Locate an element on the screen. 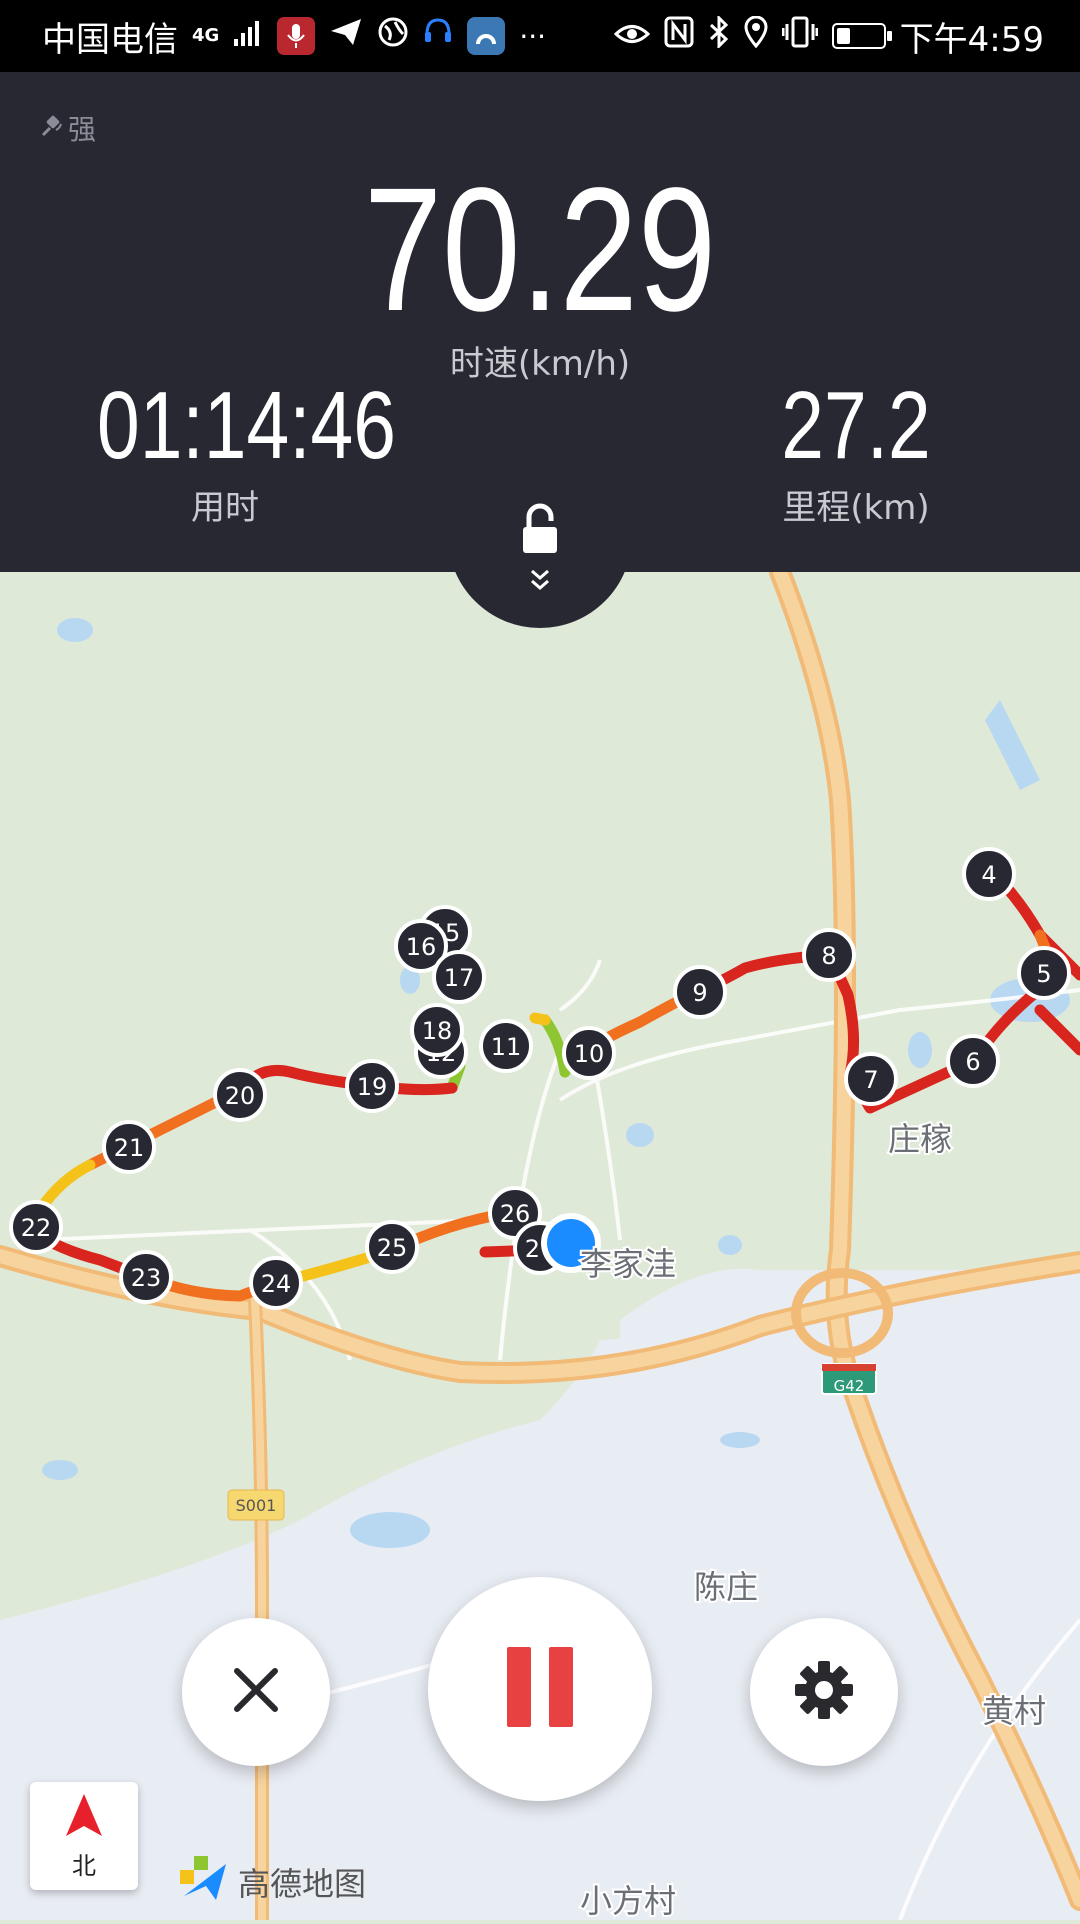 This screenshot has width=1080, height=1924. place-label: 小方村 is located at coordinates (628, 1901).